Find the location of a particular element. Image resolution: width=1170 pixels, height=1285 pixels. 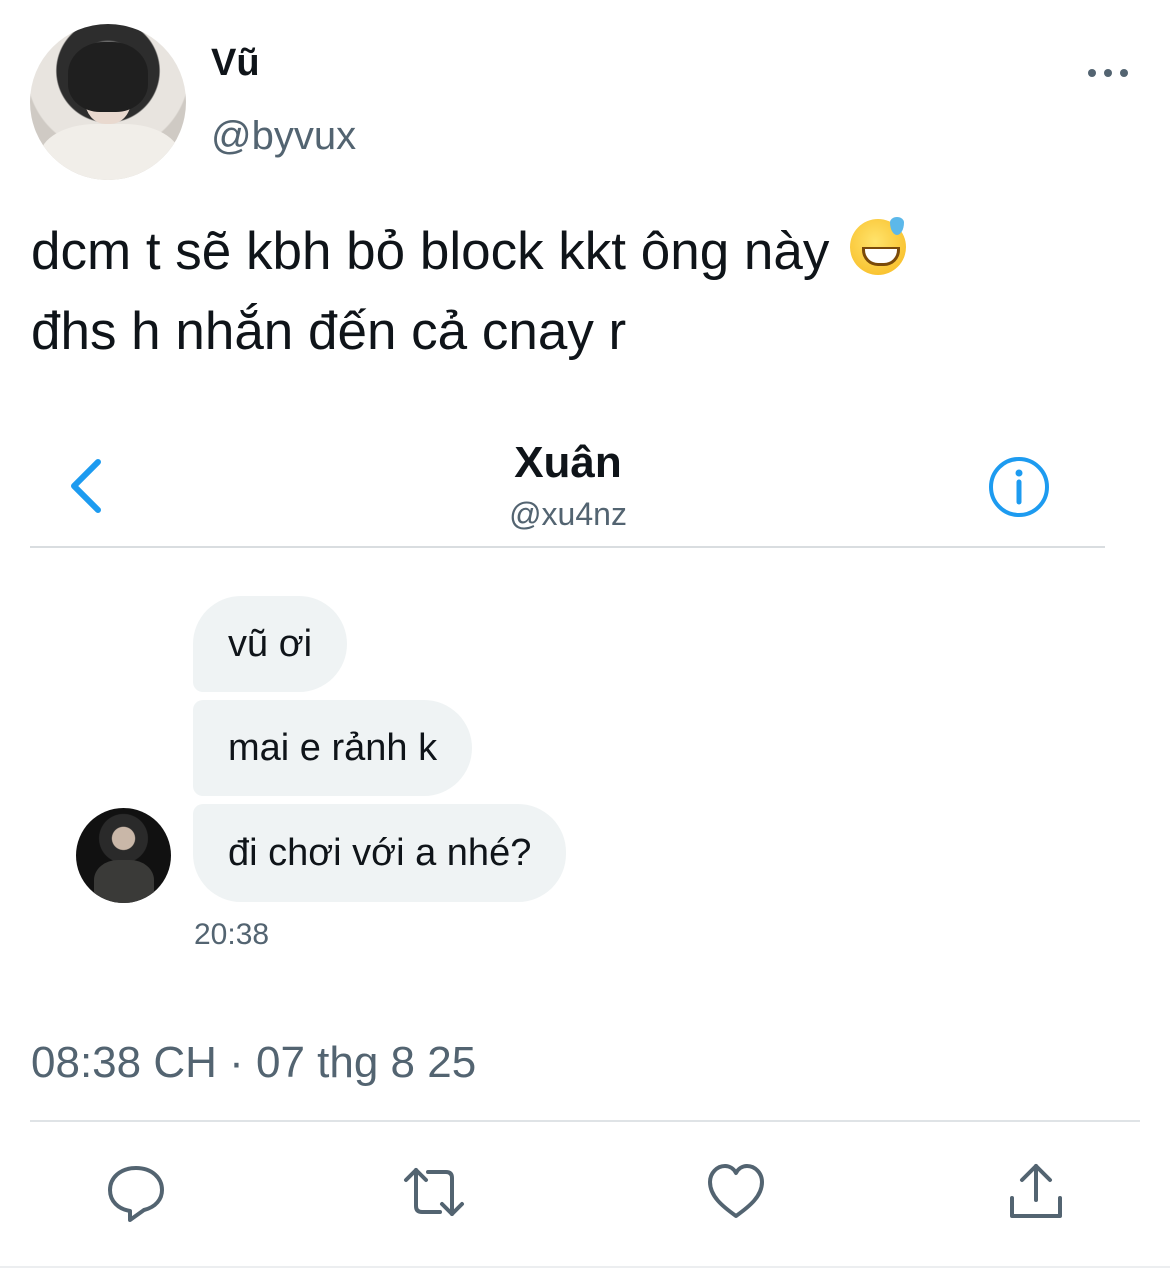

retweet-icon is located at coordinates (434, 1192).